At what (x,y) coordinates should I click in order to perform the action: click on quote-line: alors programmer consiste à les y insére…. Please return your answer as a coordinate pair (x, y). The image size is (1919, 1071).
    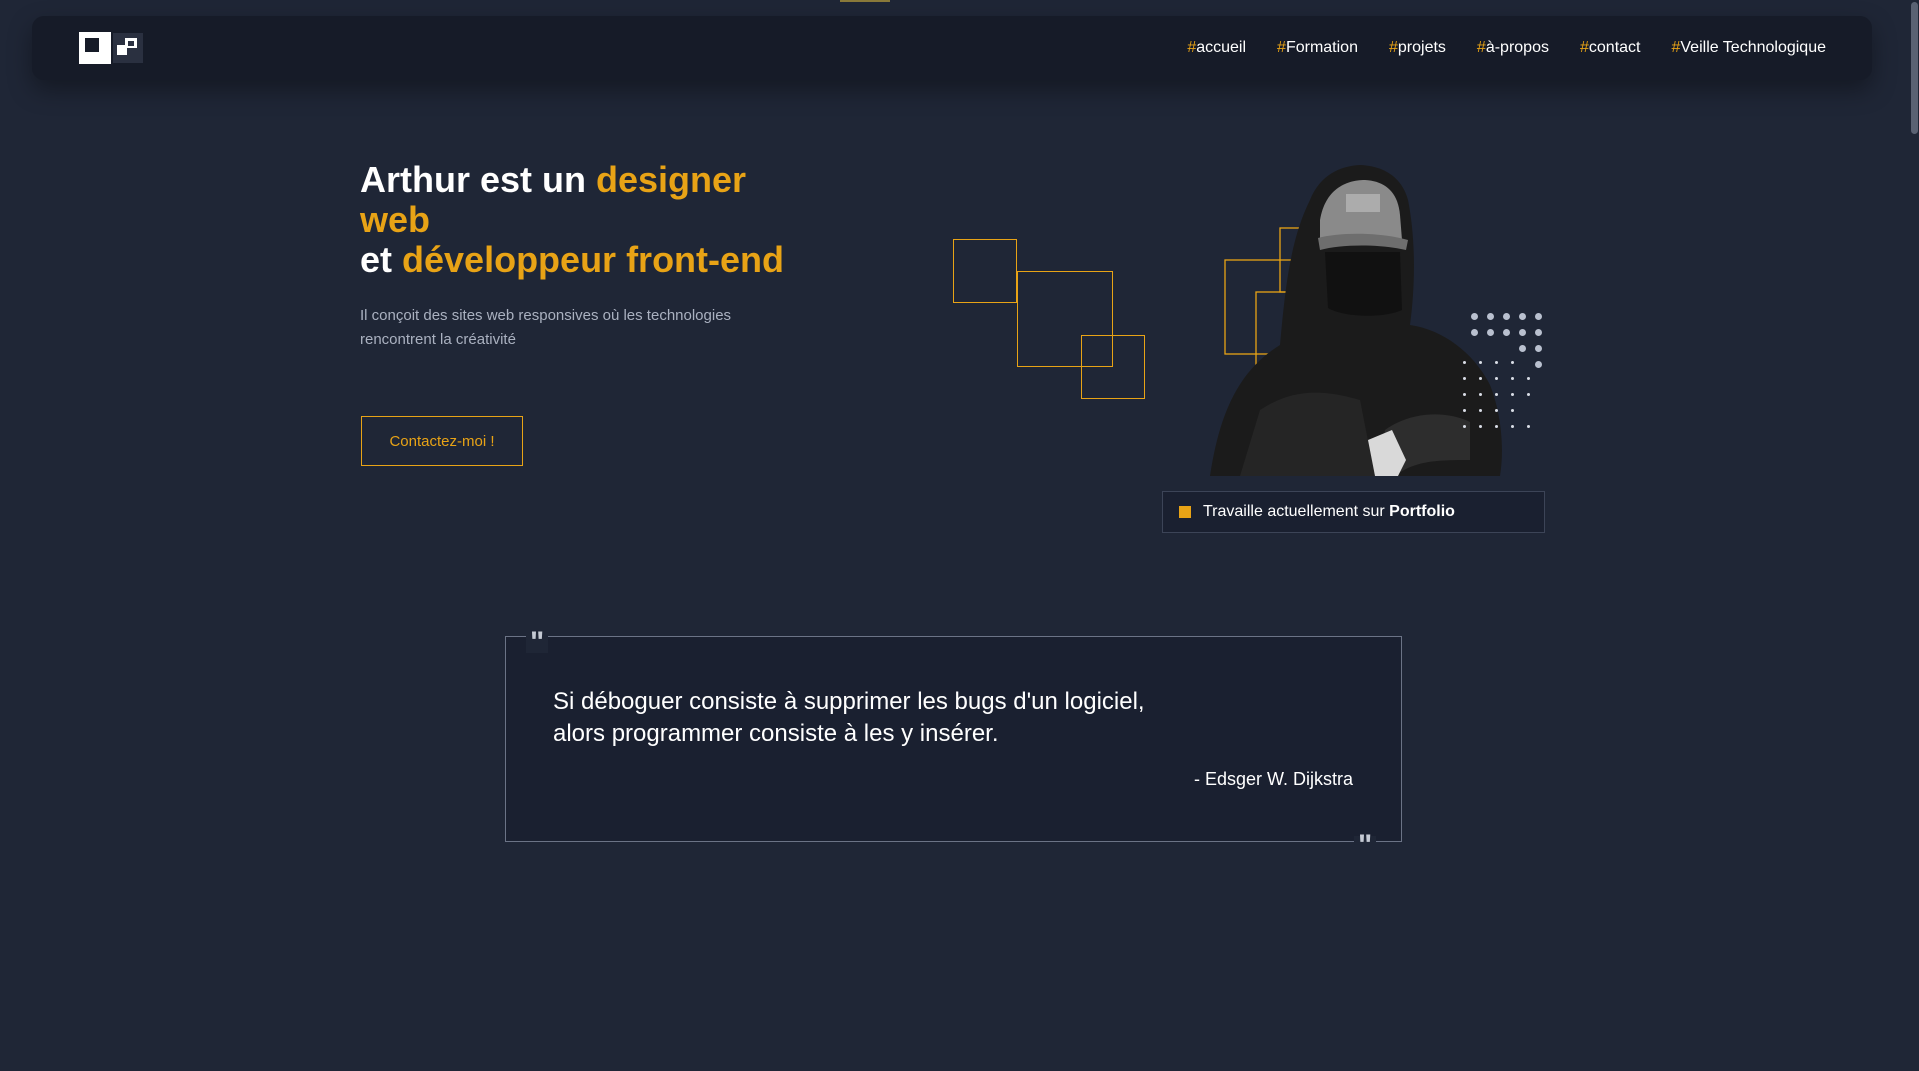
    Looking at the image, I should click on (776, 733).